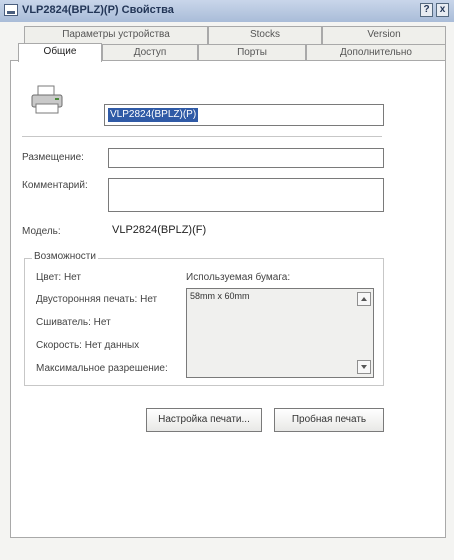 The width and height of the screenshot is (454, 560). Describe the element at coordinates (202, 136) in the screenshot. I see `separator` at that location.